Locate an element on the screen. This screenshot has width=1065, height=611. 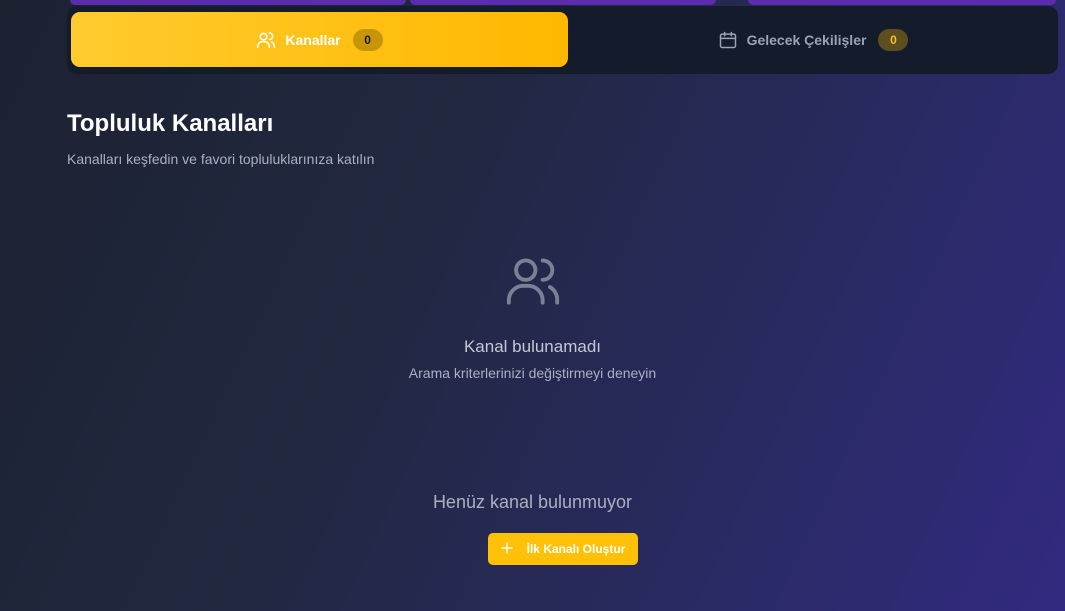
tab-channels-count: 0 is located at coordinates (367, 39).